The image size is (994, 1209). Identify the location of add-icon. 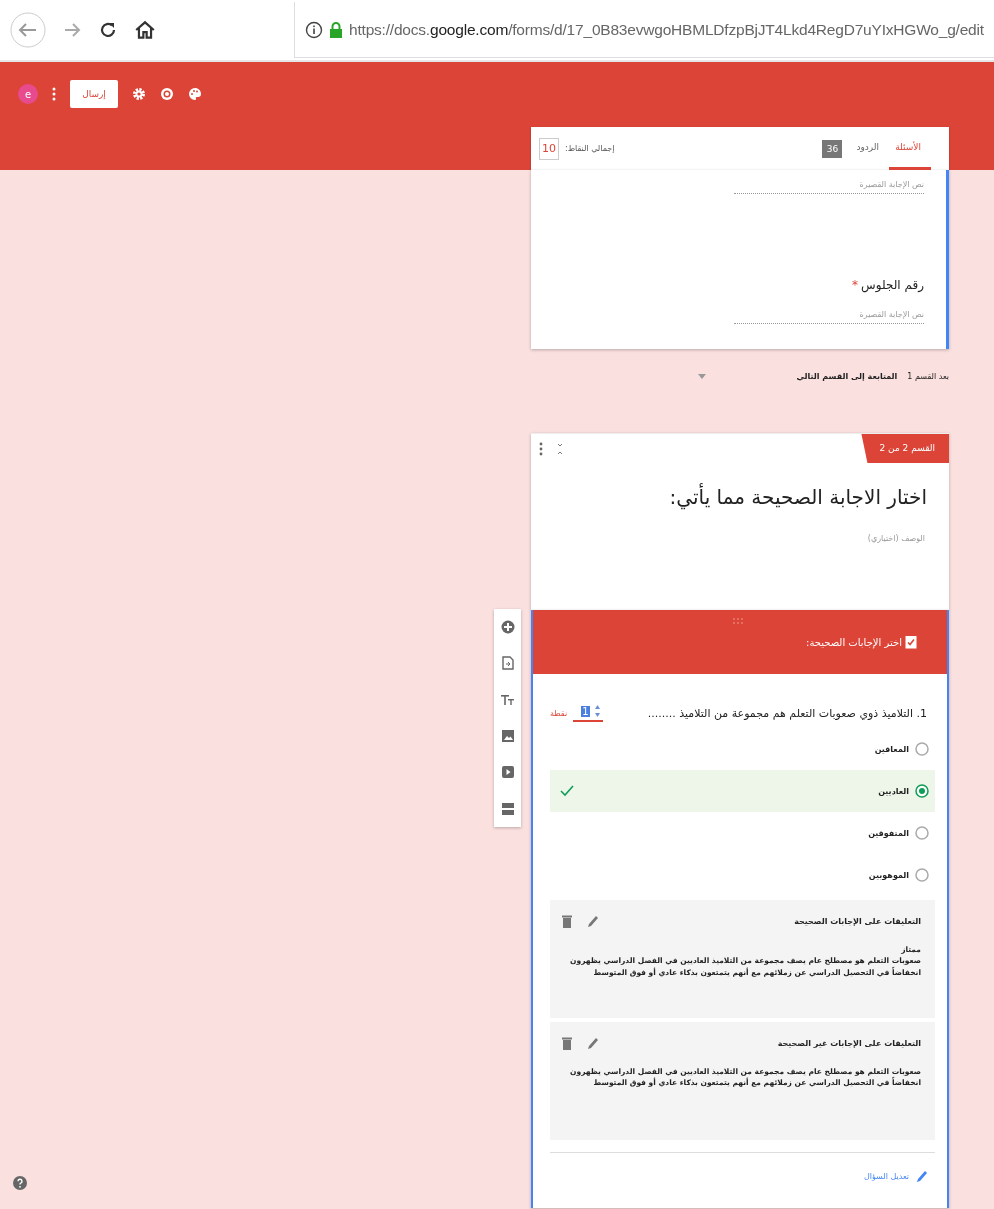
(507, 627).